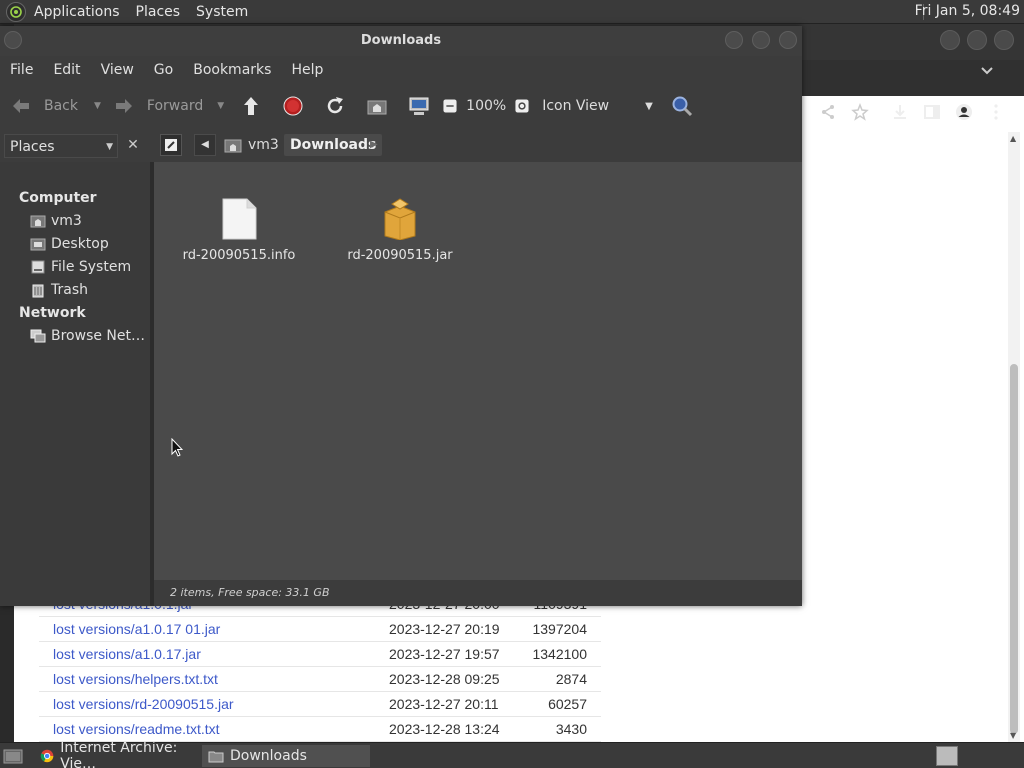 The height and width of the screenshot is (768, 1024). I want to click on menu-view: View, so click(117, 70).